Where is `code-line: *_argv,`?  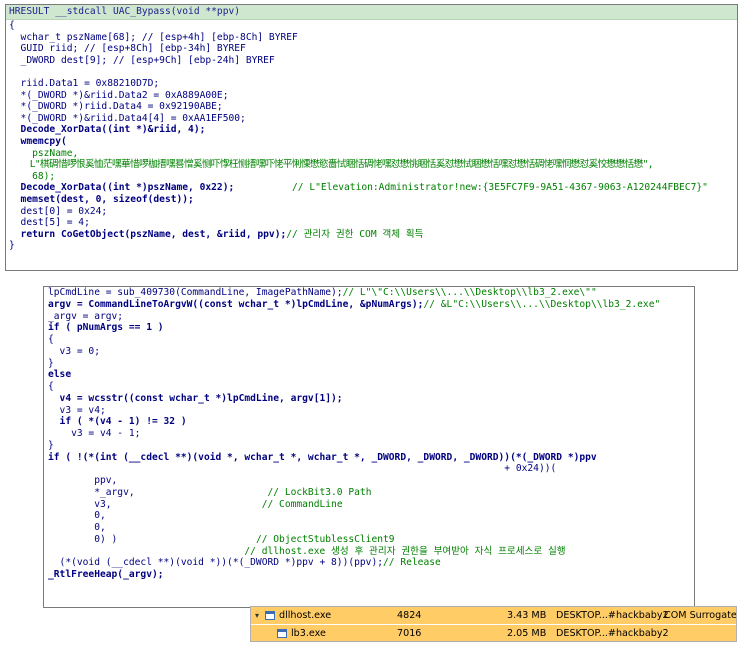 code-line: *_argv, is located at coordinates (91, 492).